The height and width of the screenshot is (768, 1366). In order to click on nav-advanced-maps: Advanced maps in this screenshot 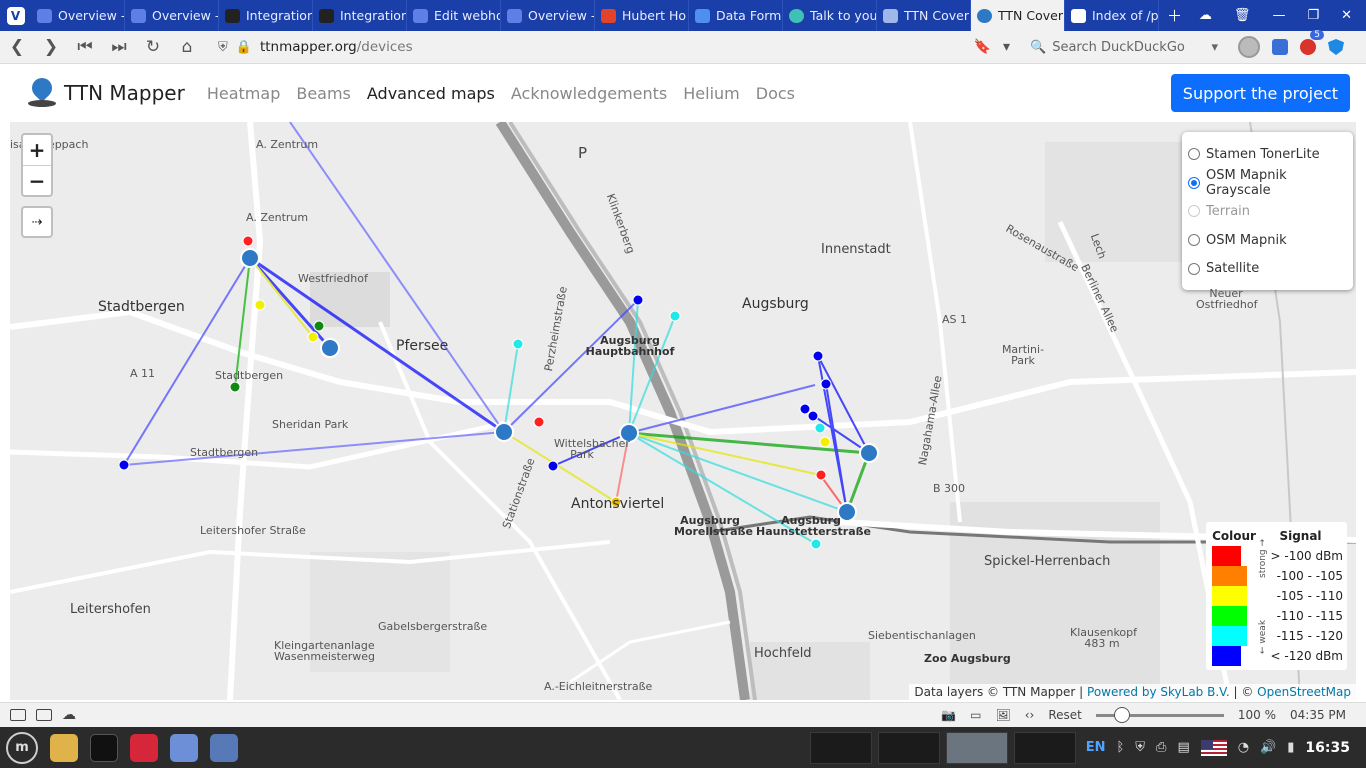, I will do `click(431, 93)`.